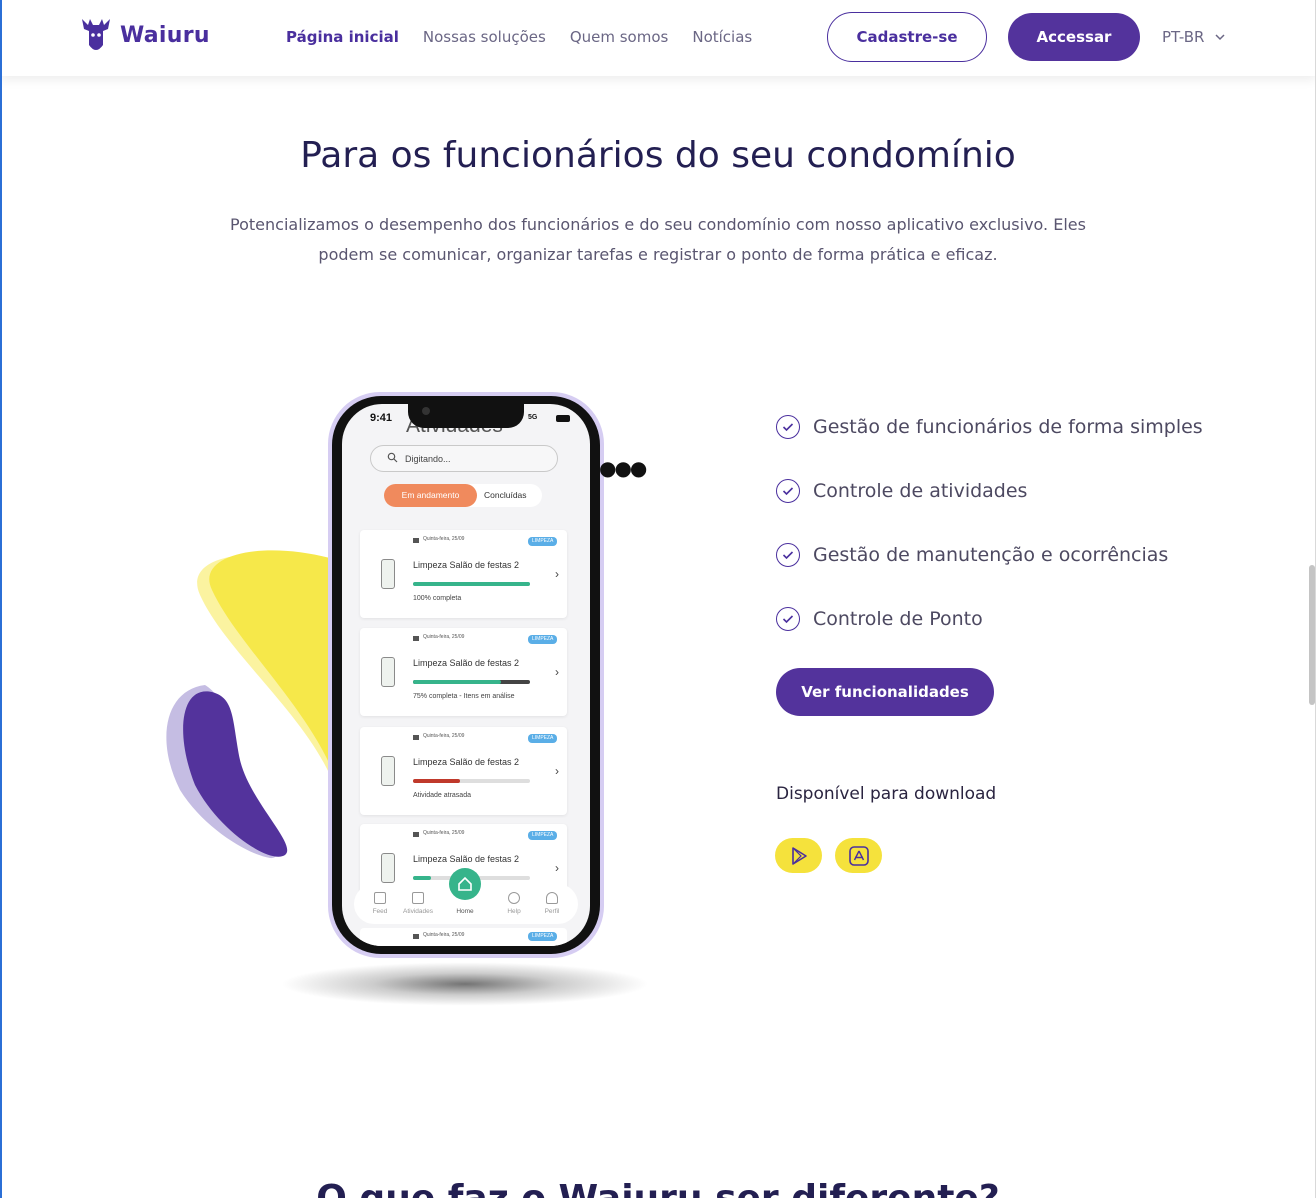 This screenshot has height=1198, width=1316. Describe the element at coordinates (1183, 37) in the screenshot. I see `language-label: PT-BR` at that location.